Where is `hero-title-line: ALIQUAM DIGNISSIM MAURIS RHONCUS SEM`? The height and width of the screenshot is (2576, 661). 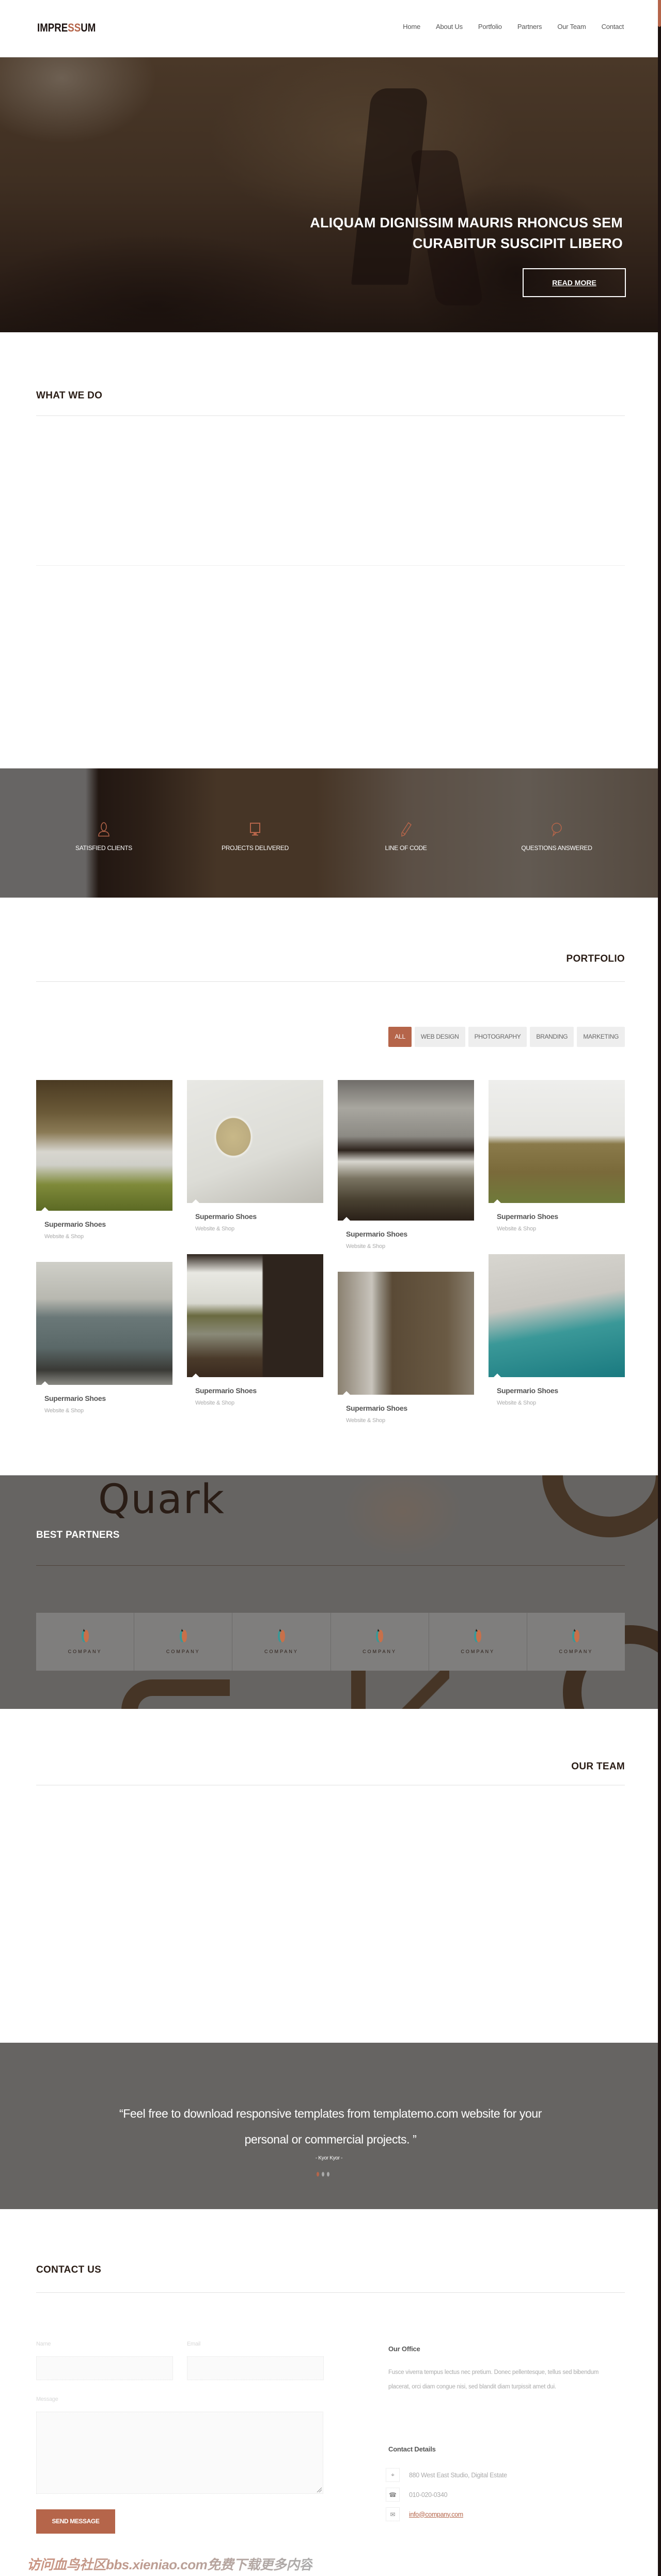 hero-title-line: ALIQUAM DIGNISSIM MAURIS RHONCUS SEM is located at coordinates (466, 223).